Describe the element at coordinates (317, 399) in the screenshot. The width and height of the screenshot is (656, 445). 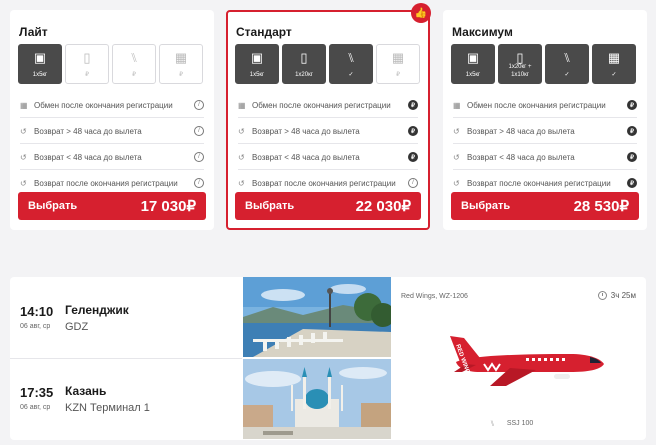
I see `arrival-city-photo` at that location.